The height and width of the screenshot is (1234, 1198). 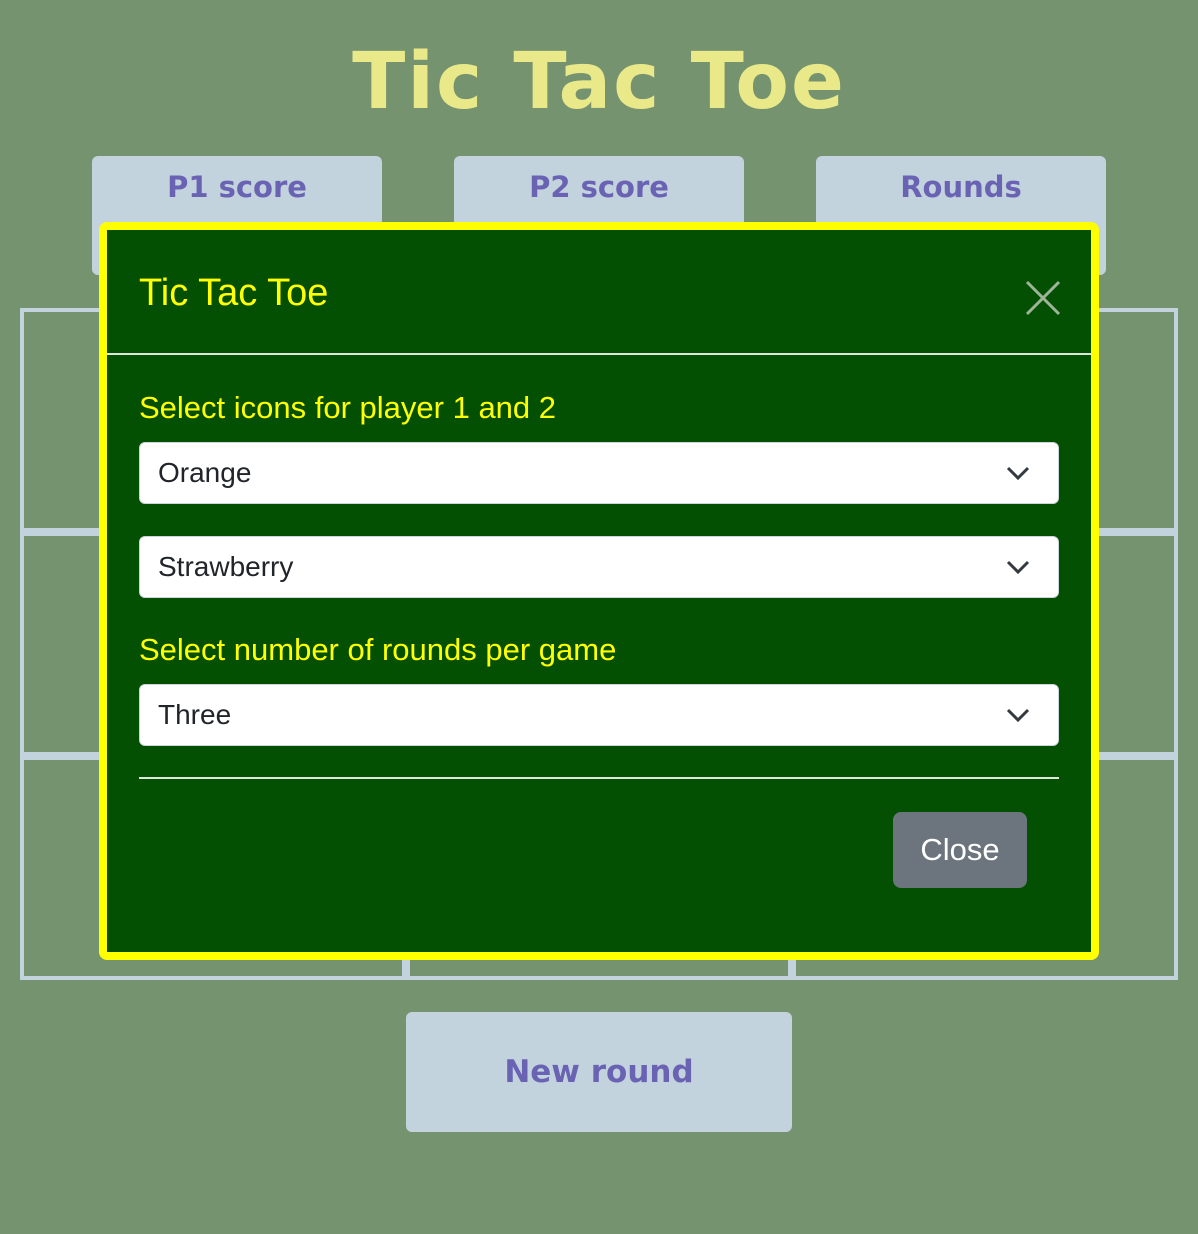 I want to click on rounds-label: Rounds, so click(x=961, y=187).